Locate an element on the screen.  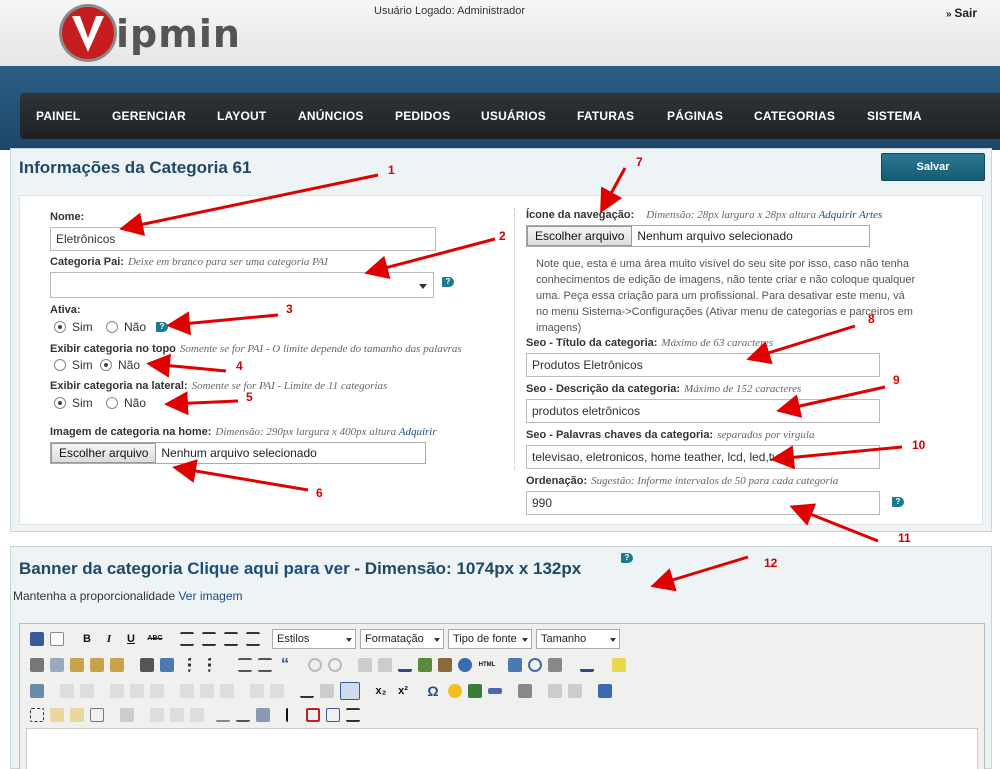
exibir-lateral-nao-radio: Não is located at coordinates (126, 403).